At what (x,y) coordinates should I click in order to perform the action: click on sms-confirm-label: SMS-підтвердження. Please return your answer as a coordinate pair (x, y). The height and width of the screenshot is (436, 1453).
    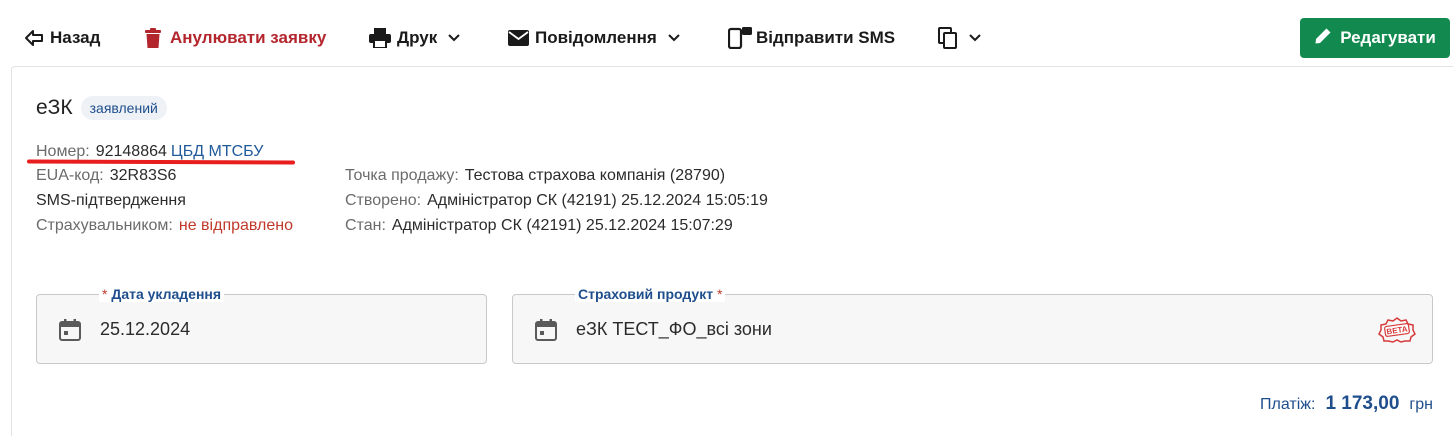
    Looking at the image, I should click on (111, 200).